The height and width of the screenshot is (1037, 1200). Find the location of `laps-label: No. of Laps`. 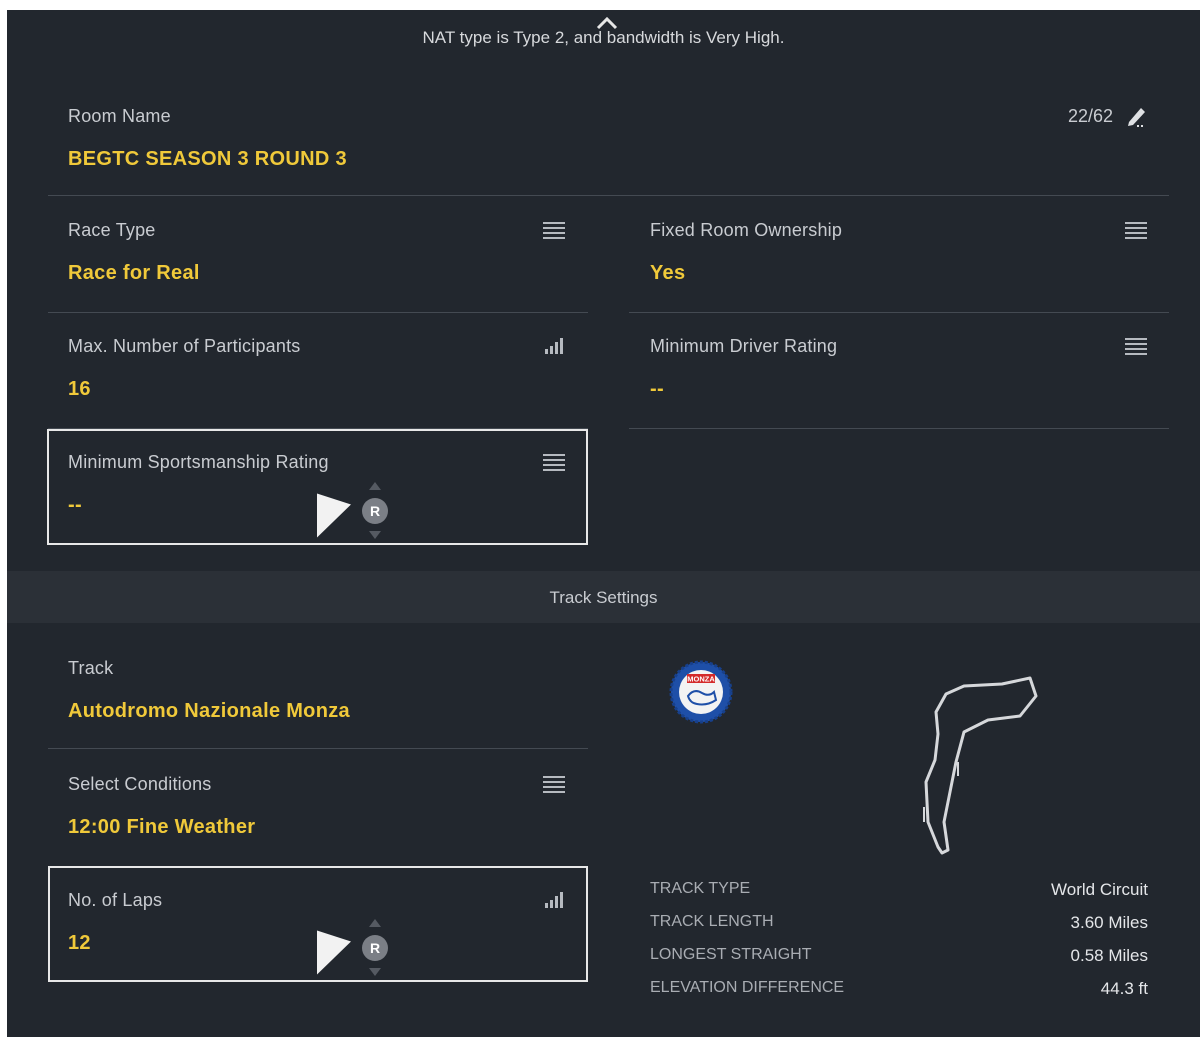

laps-label: No. of Laps is located at coordinates (115, 900).